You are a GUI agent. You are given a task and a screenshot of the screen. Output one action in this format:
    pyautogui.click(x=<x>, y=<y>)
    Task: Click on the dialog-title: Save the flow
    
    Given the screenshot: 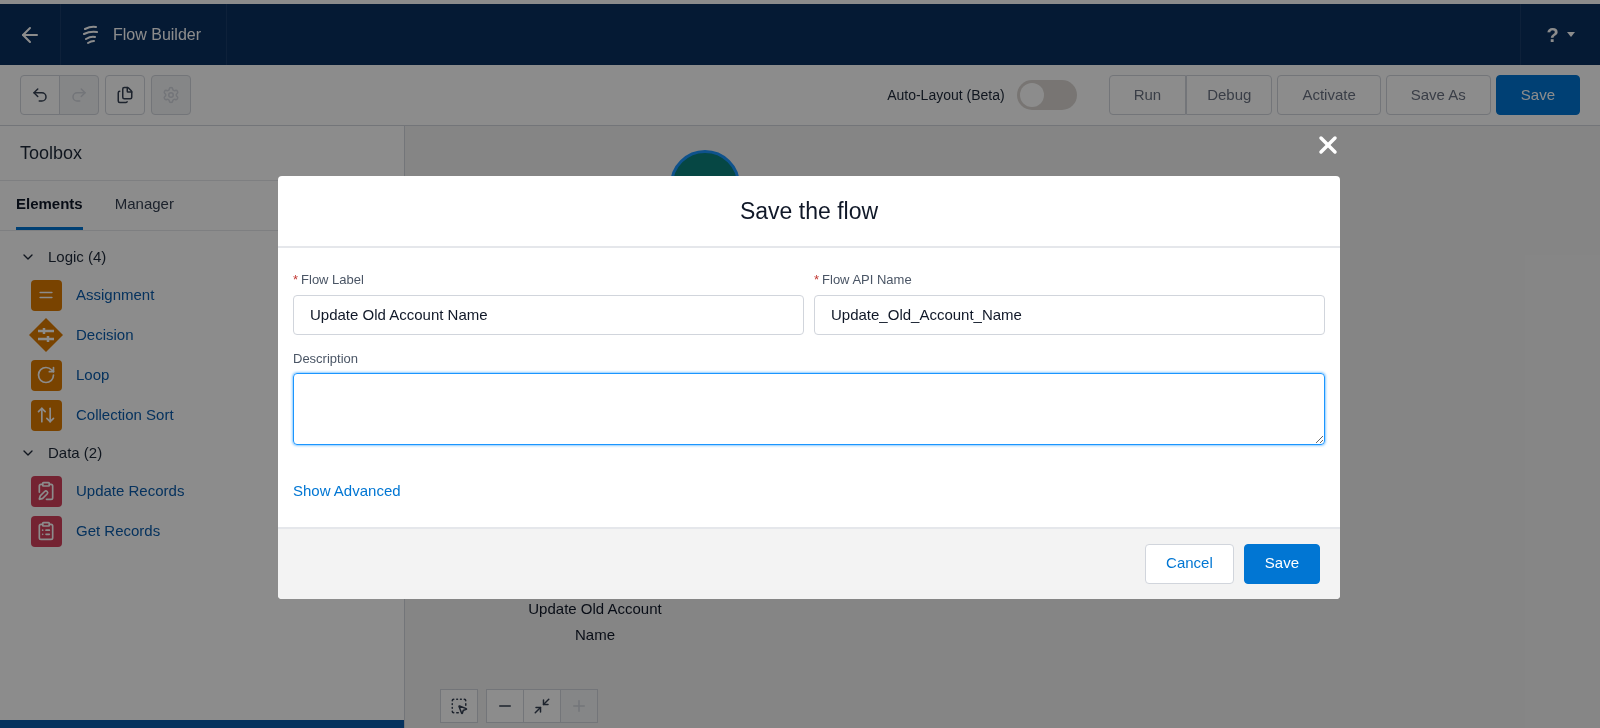 What is the action you would take?
    pyautogui.click(x=809, y=211)
    